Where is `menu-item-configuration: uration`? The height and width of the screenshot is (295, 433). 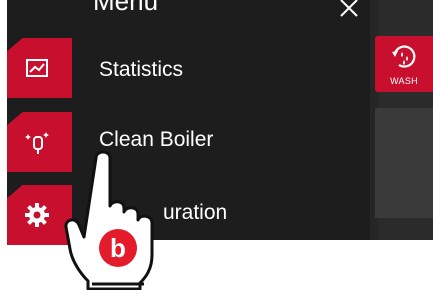 menu-item-configuration: uration is located at coordinates (195, 213).